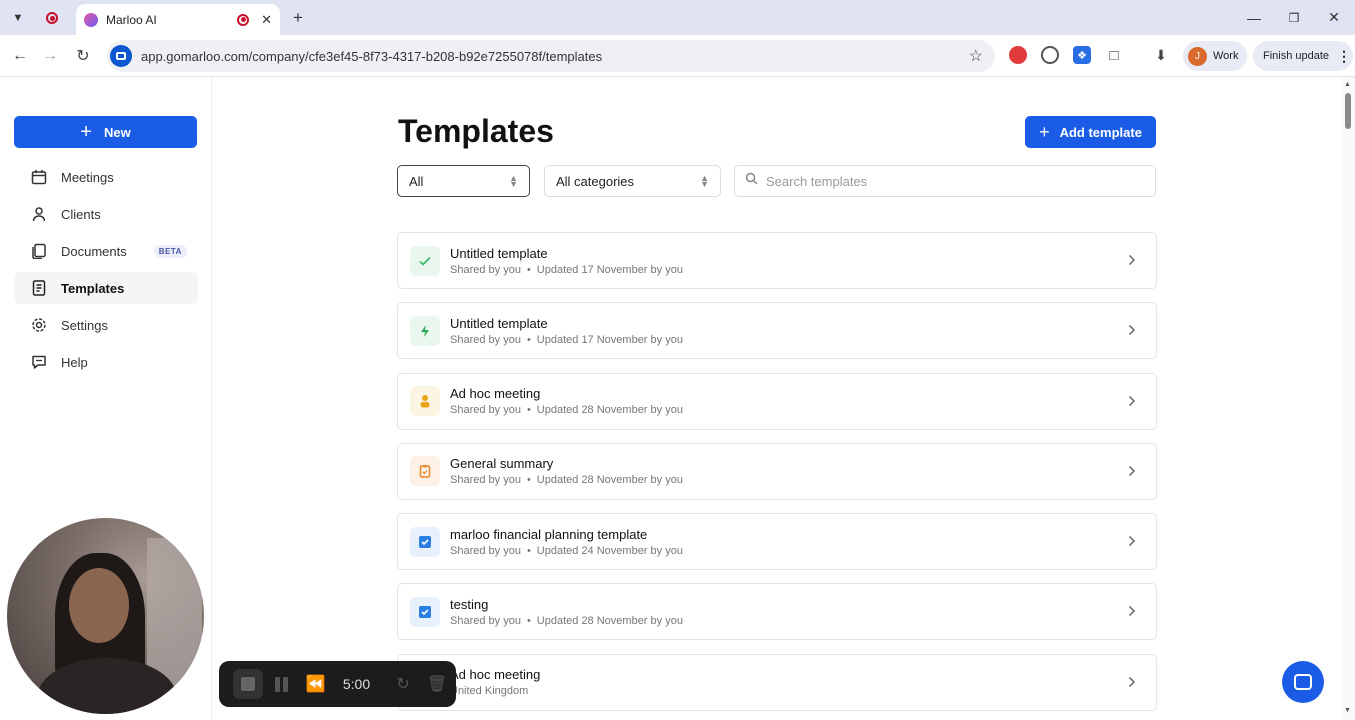  I want to click on avatar: J, so click(1197, 56).